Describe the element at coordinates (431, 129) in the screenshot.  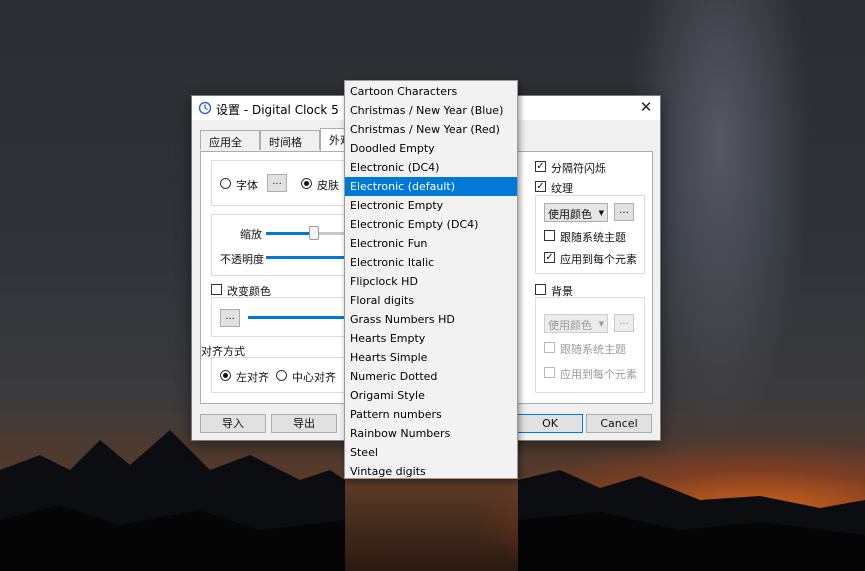
I see `skin-option: Christmas / New Year (Red)` at that location.